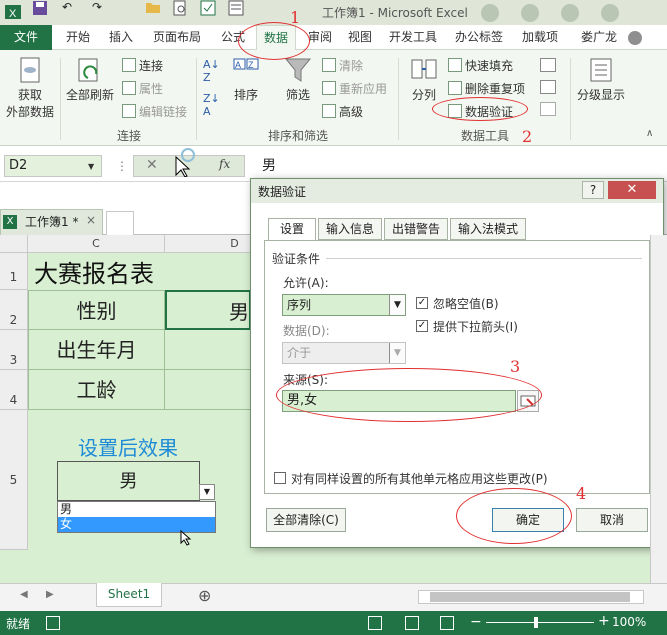  Describe the element at coordinates (280, 478) in the screenshot. I see `apply-all-checkbox` at that location.